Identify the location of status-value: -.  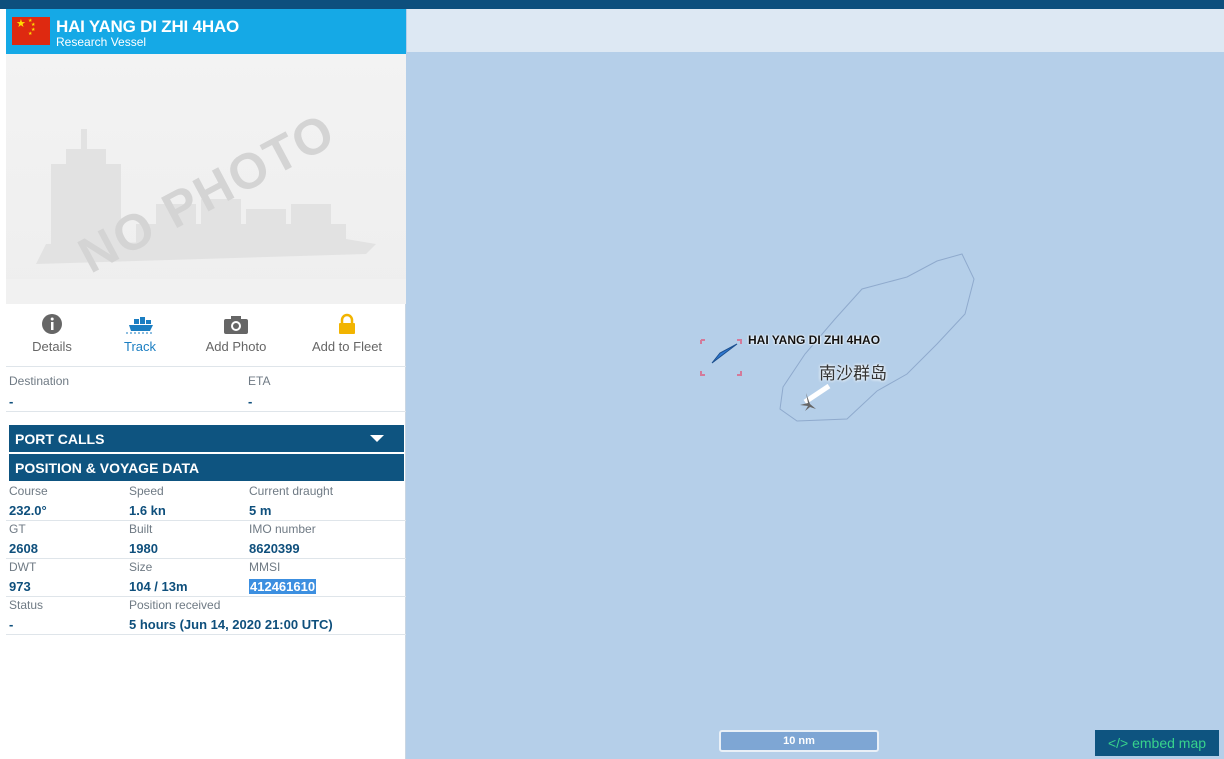
(11, 624).